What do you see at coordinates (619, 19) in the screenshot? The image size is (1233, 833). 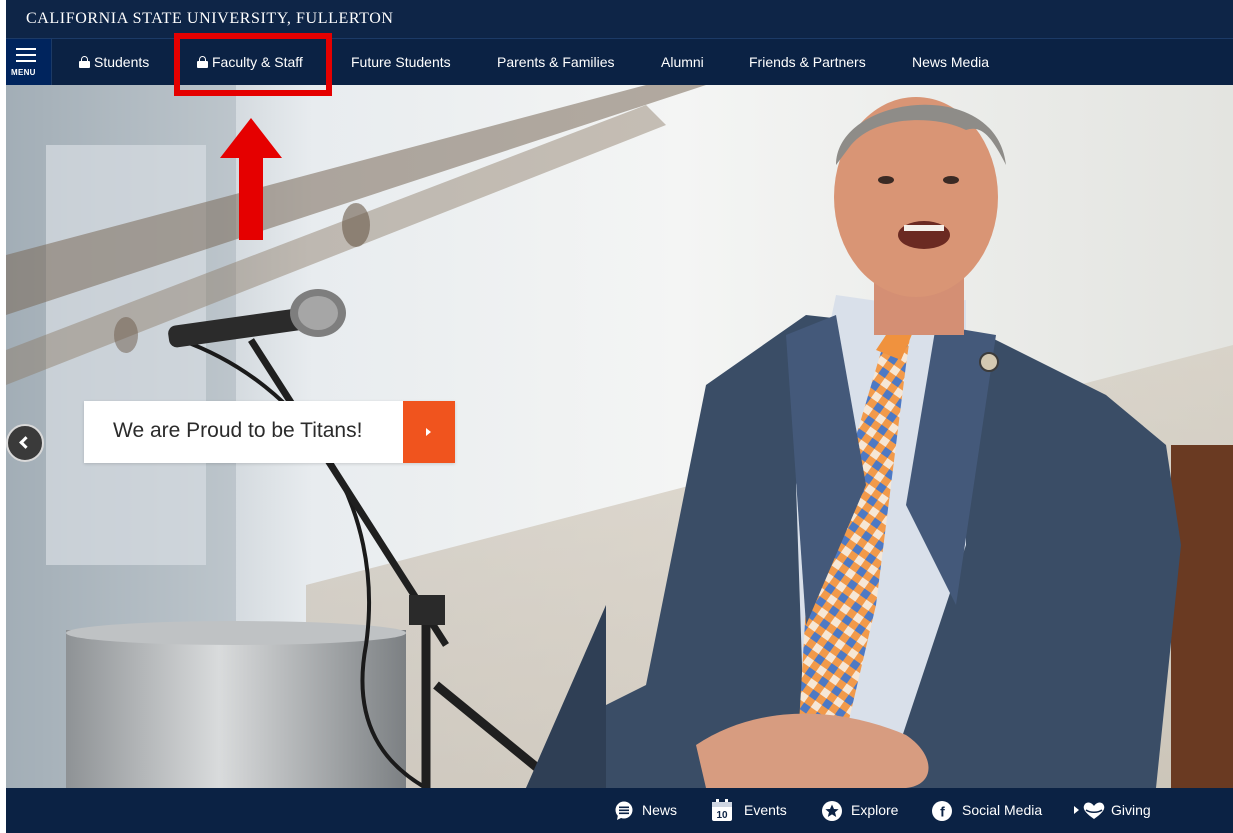 I see `top-brand-bar: CALIFORNIA STATE UNIVERSITY, FULLERTON` at bounding box center [619, 19].